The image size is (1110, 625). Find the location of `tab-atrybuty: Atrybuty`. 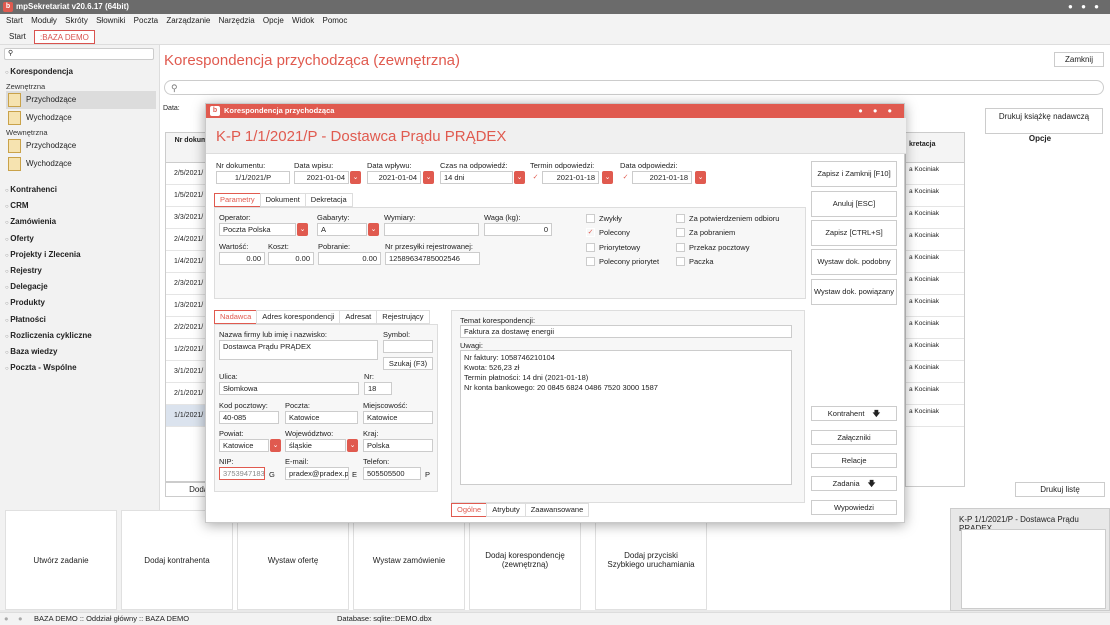

tab-atrybuty: Atrybuty is located at coordinates (506, 510).